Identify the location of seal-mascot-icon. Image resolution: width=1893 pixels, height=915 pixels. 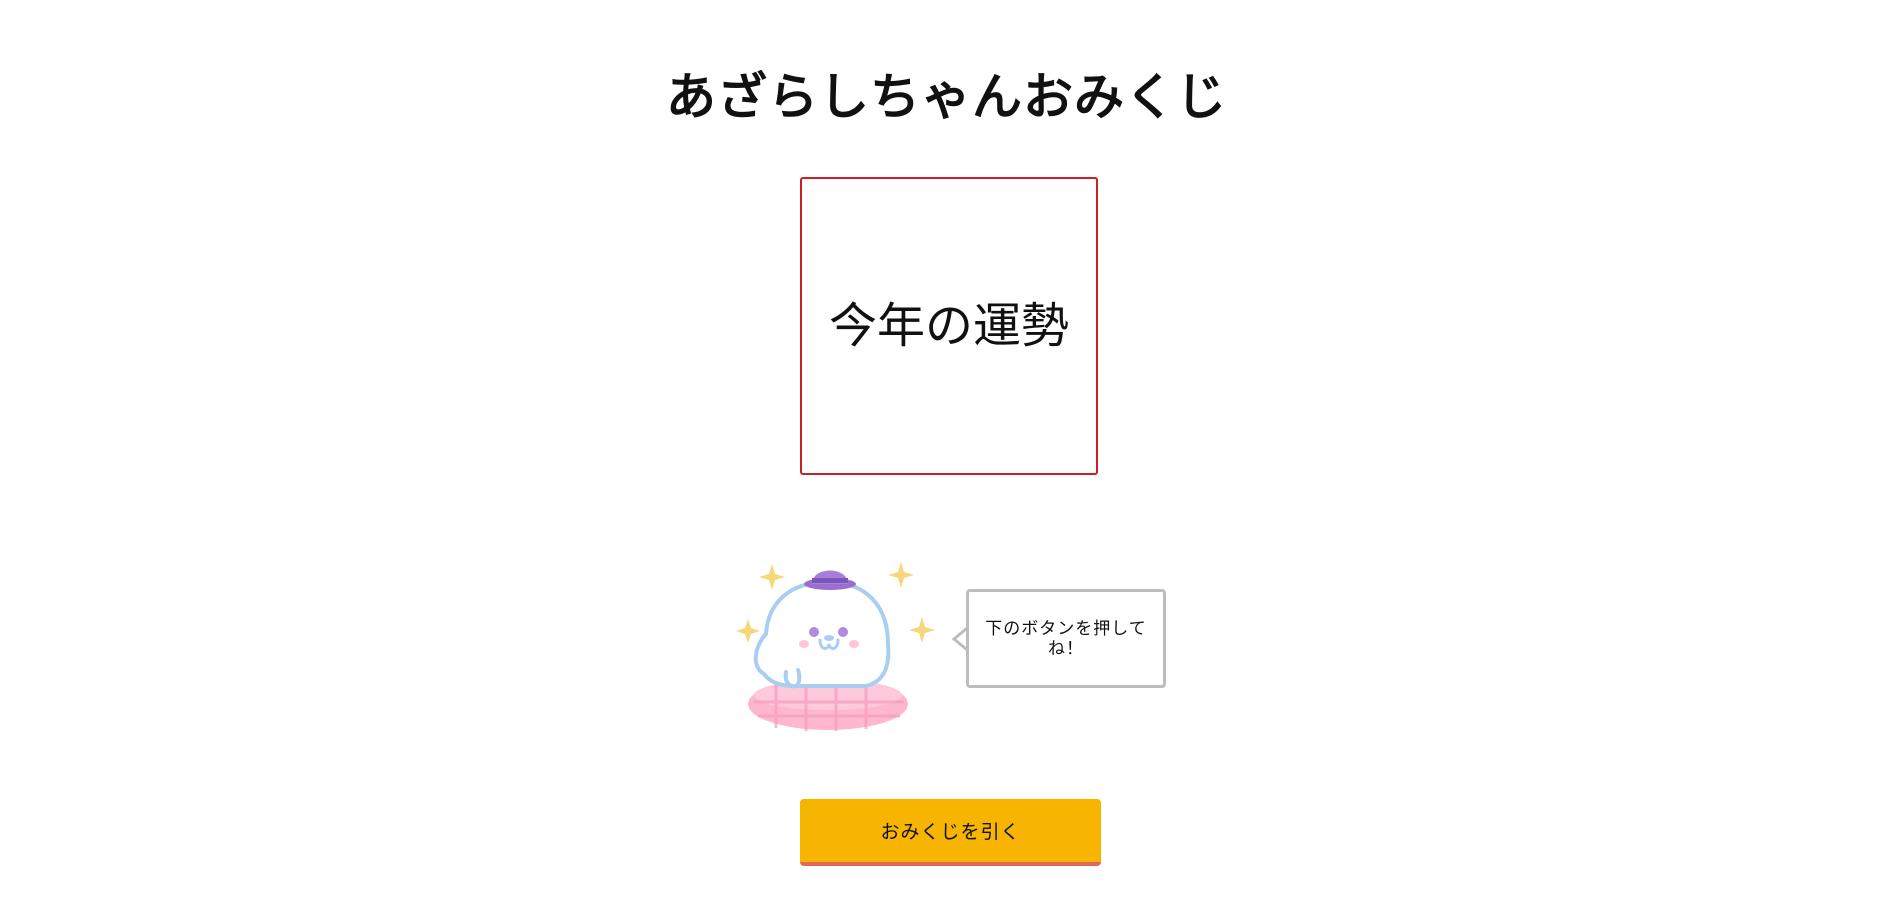
(835, 646).